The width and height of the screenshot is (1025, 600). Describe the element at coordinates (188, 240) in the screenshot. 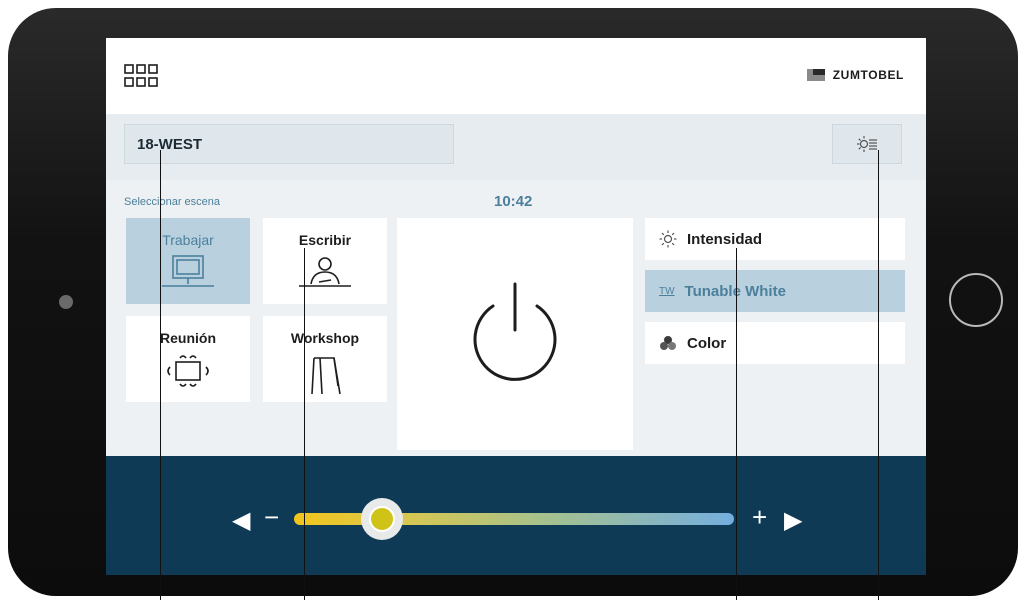

I see `scene-label-trabajar: Trabajar` at that location.